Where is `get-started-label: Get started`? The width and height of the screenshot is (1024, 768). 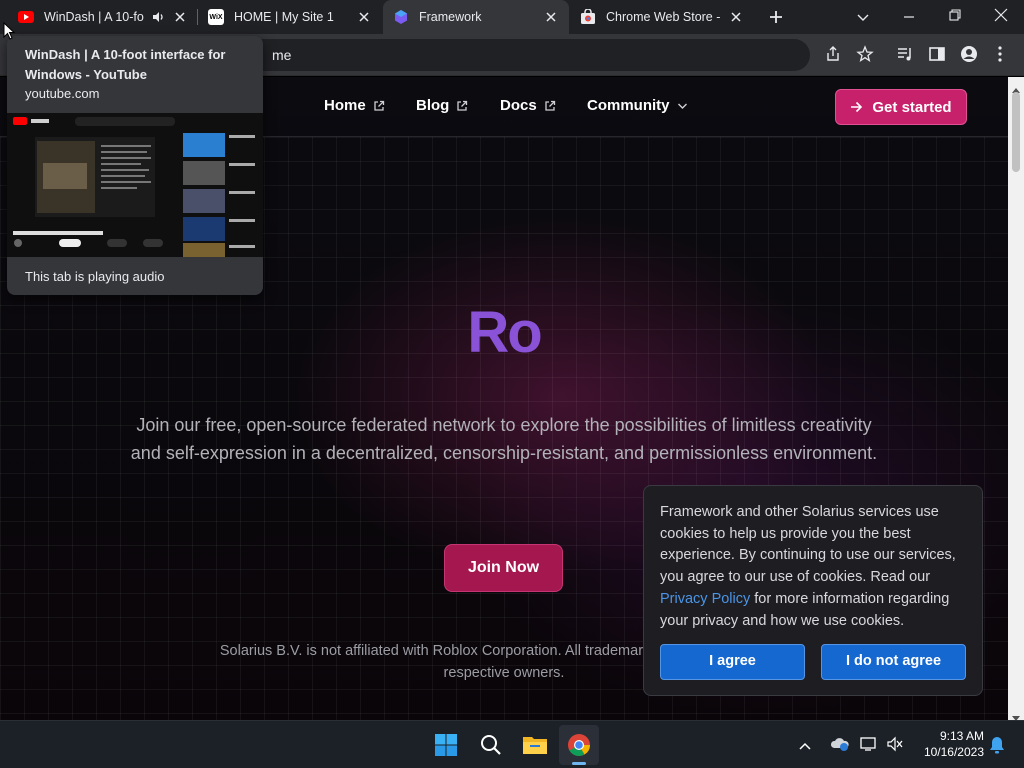 get-started-label: Get started is located at coordinates (912, 107).